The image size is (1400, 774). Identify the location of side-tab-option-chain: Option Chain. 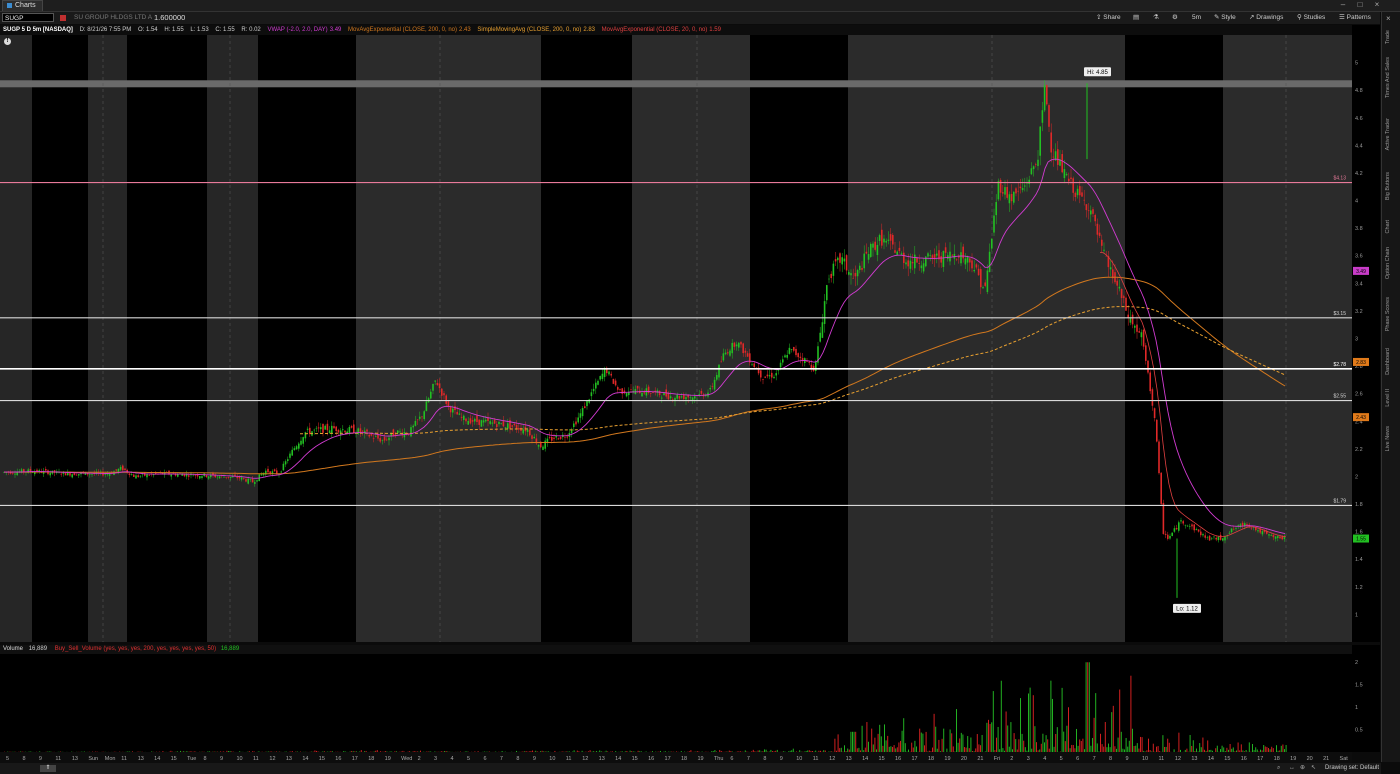
(1388, 263).